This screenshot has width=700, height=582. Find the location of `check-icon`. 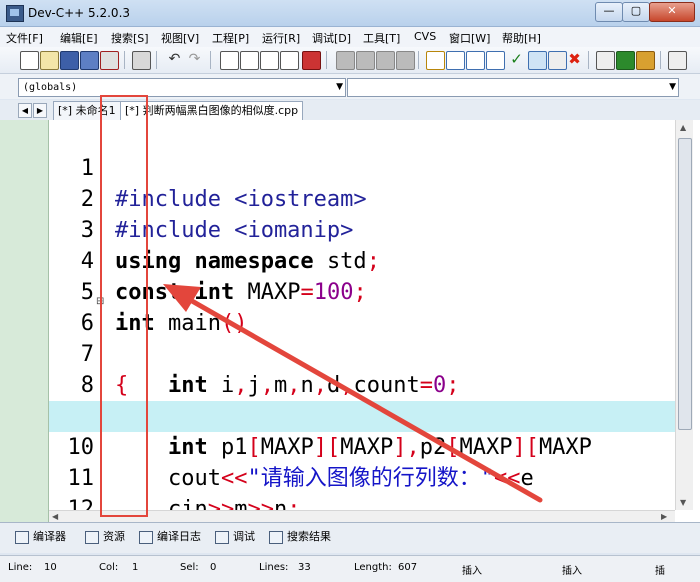

check-icon is located at coordinates (222, 537).